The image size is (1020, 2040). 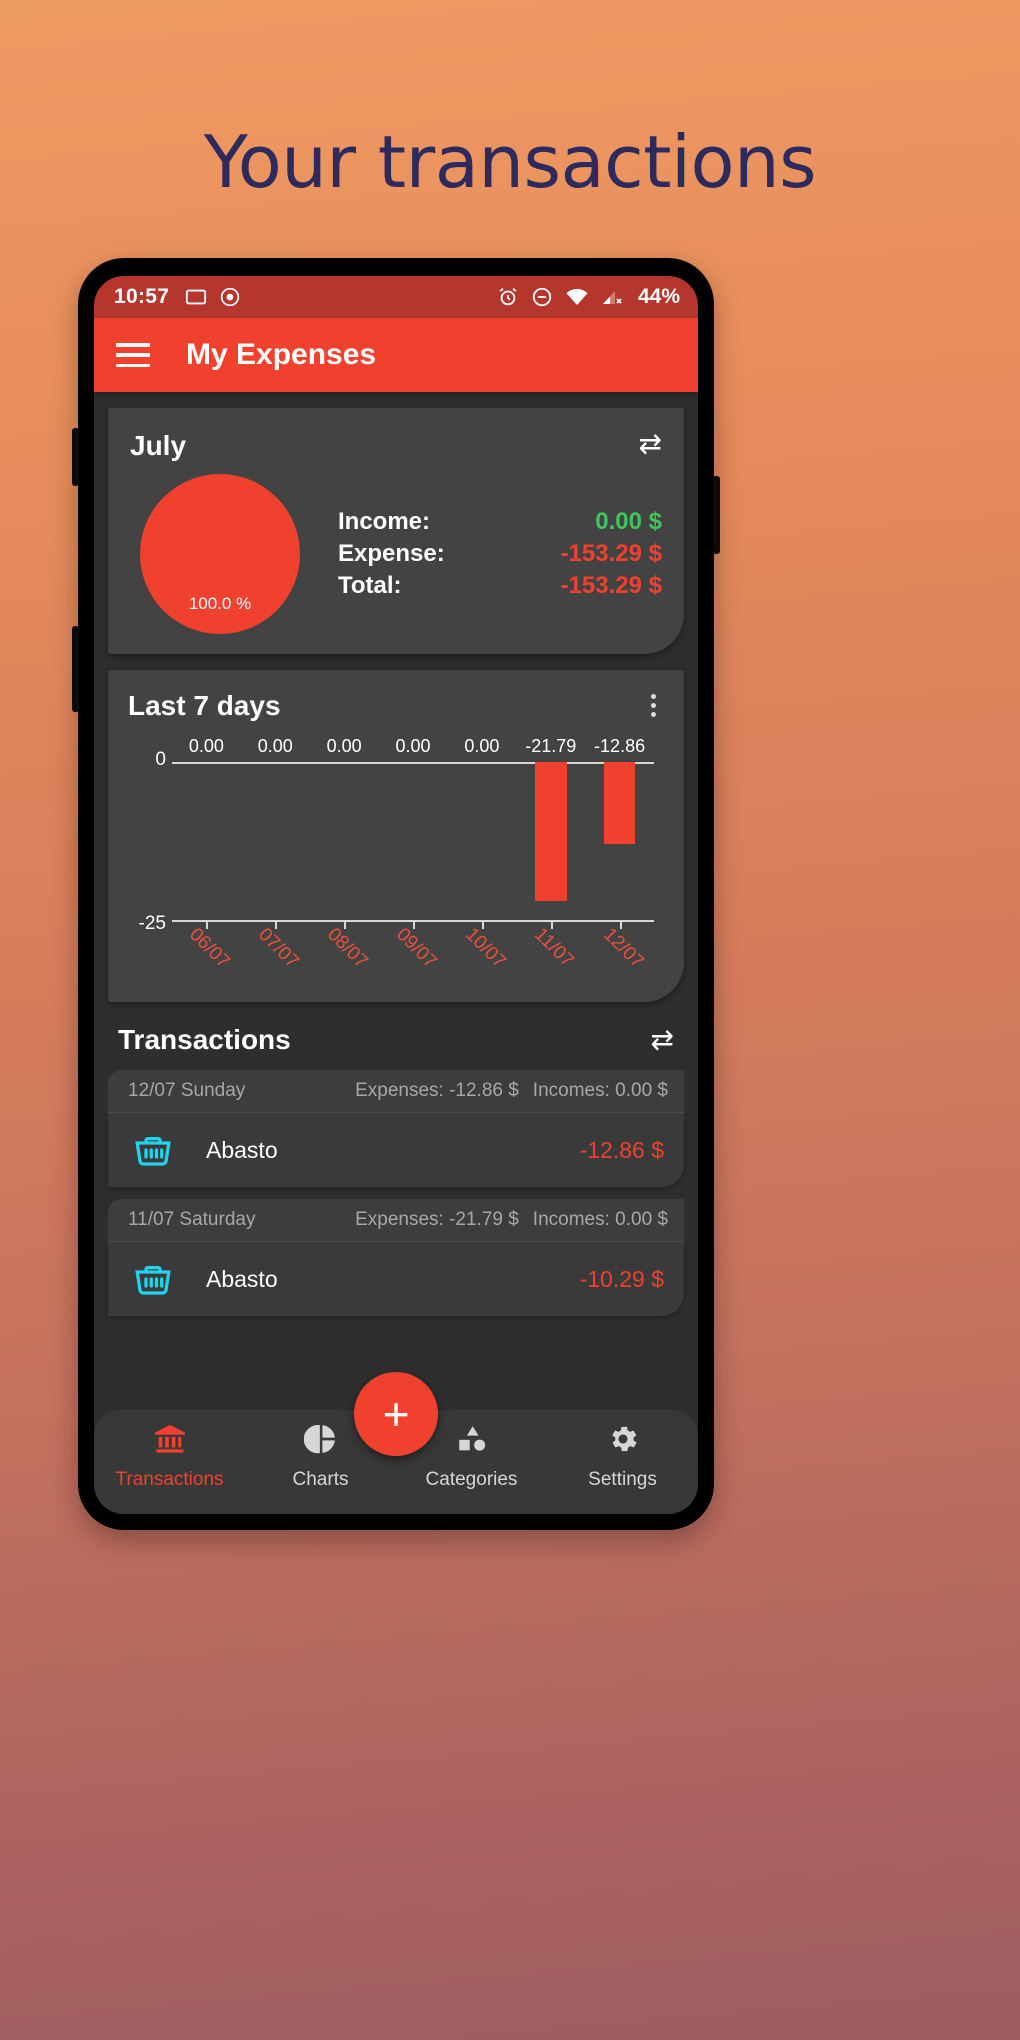 What do you see at coordinates (204, 705) in the screenshot?
I see `chart-title: Last 7 days` at bounding box center [204, 705].